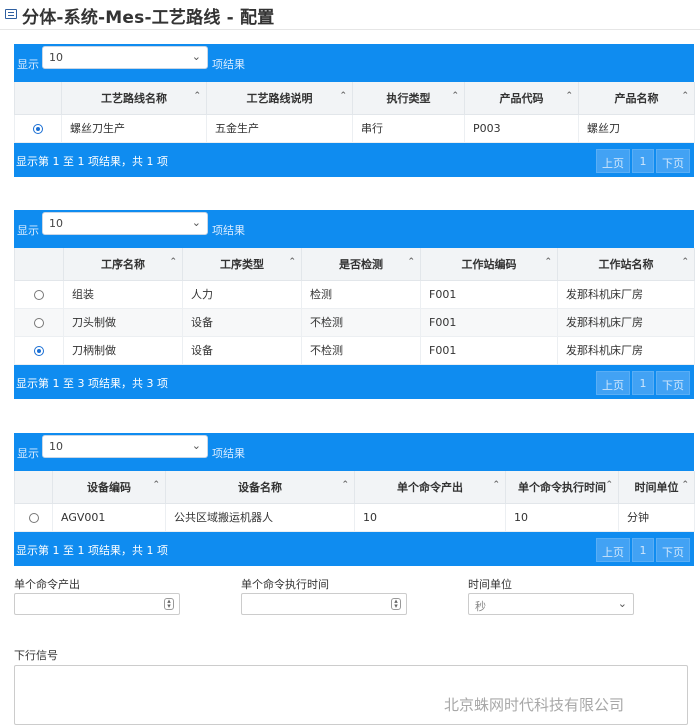  Describe the element at coordinates (430, 517) in the screenshot. I see `table-cell: 10` at that location.